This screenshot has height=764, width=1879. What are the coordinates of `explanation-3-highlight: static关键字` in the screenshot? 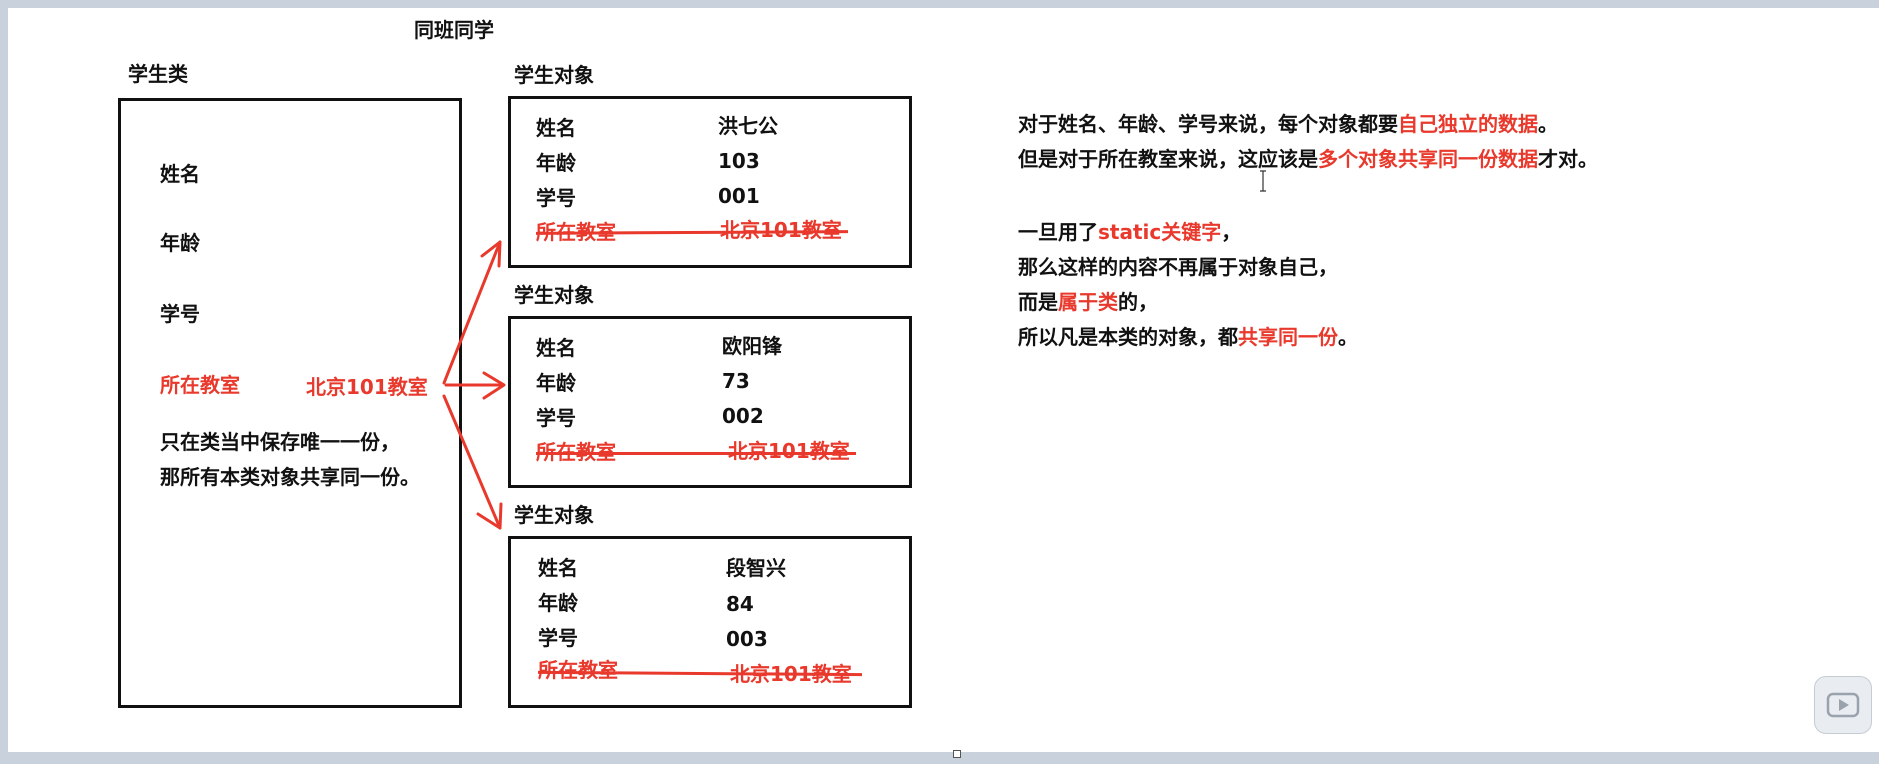 It's located at (1160, 232).